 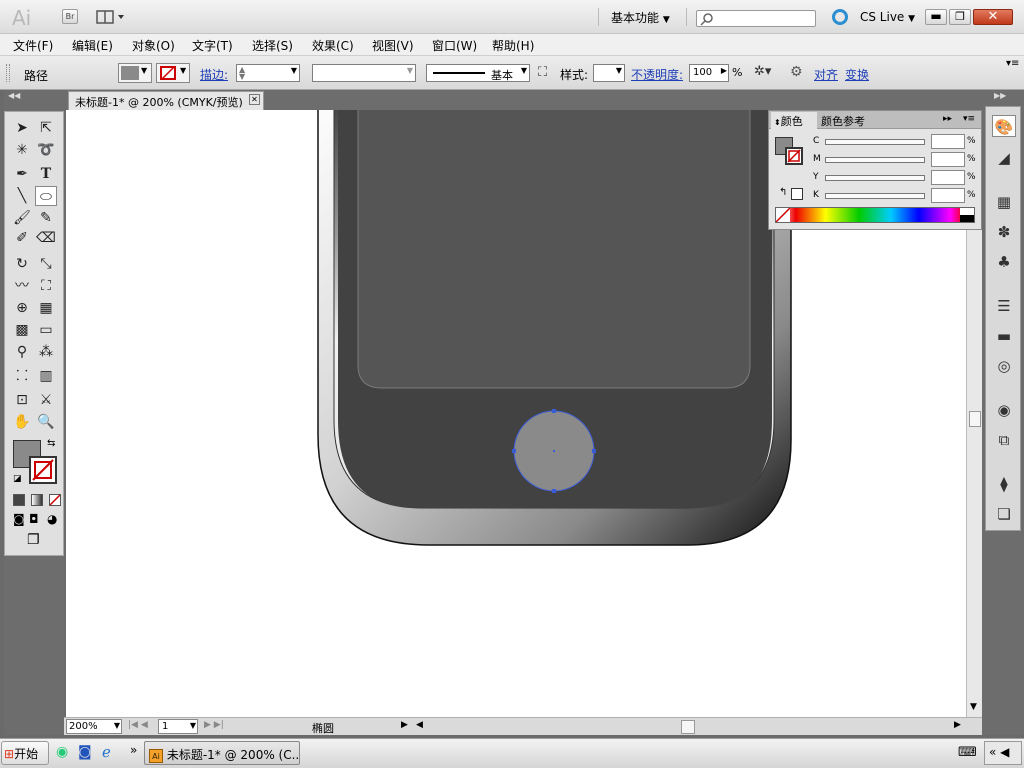 What do you see at coordinates (46, 286) in the screenshot?
I see `free-transform-tool-icon: ⛶` at bounding box center [46, 286].